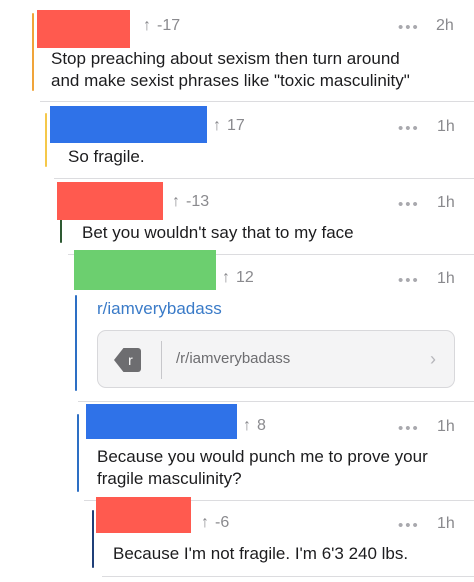 The height and width of the screenshot is (582, 474). I want to click on score: ↑ 8, so click(254, 426).